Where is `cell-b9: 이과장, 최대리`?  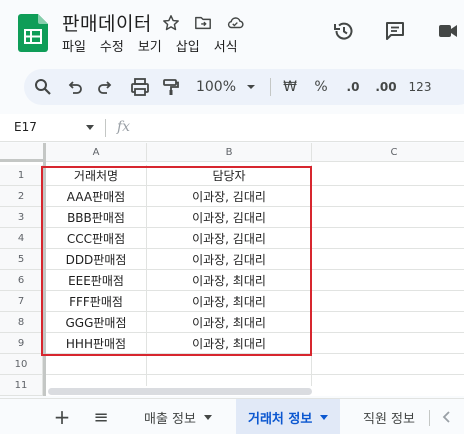 cell-b9: 이과장, 최대리 is located at coordinates (229, 343).